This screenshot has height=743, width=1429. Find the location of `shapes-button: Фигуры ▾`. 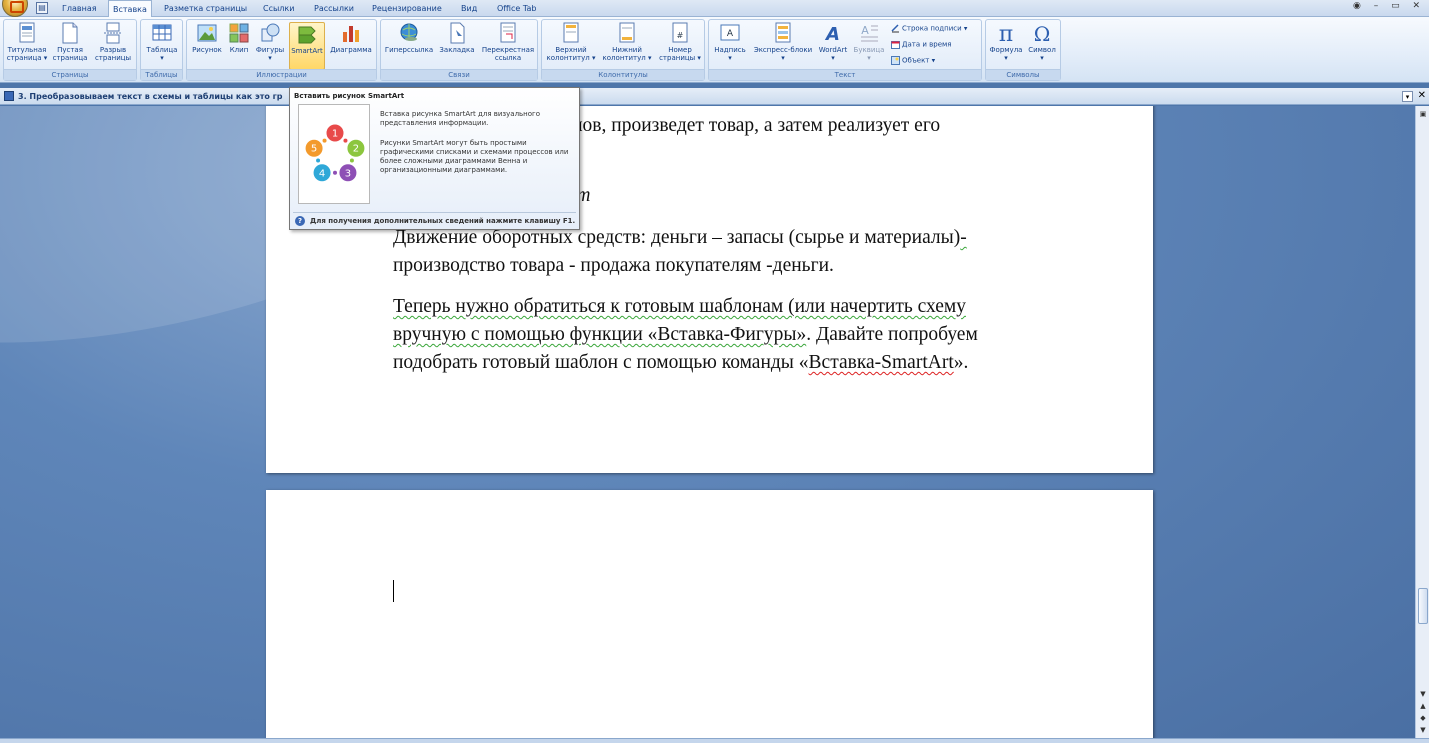

shapes-button: Фигуры ▾ is located at coordinates (270, 42).